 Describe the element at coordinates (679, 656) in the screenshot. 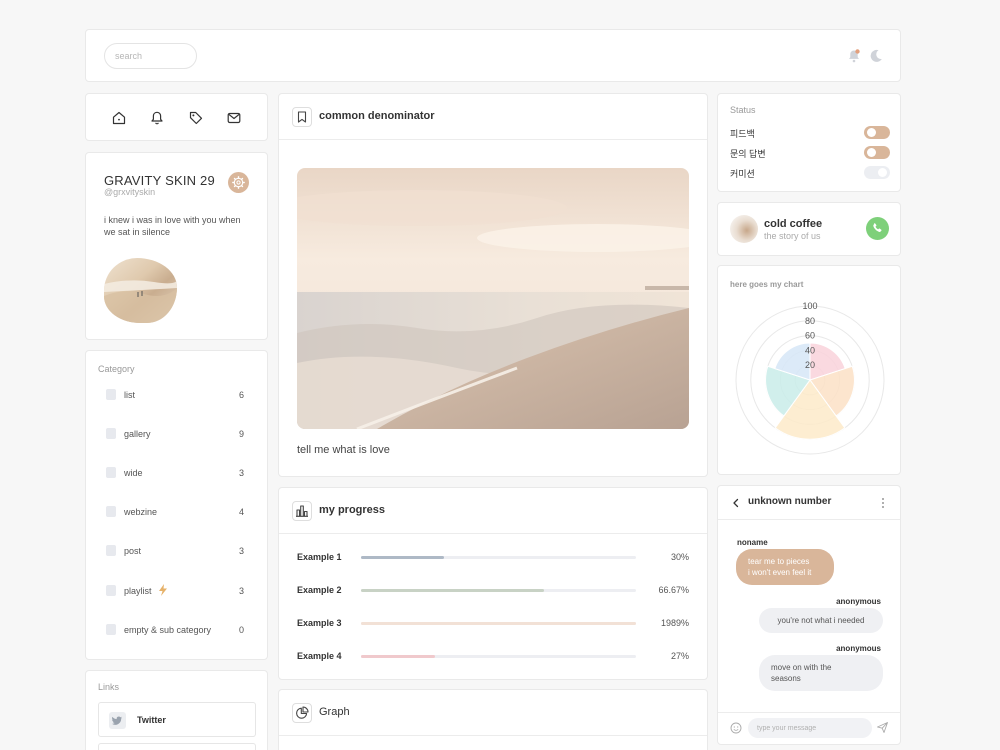

I see `progress-value: 27%` at that location.